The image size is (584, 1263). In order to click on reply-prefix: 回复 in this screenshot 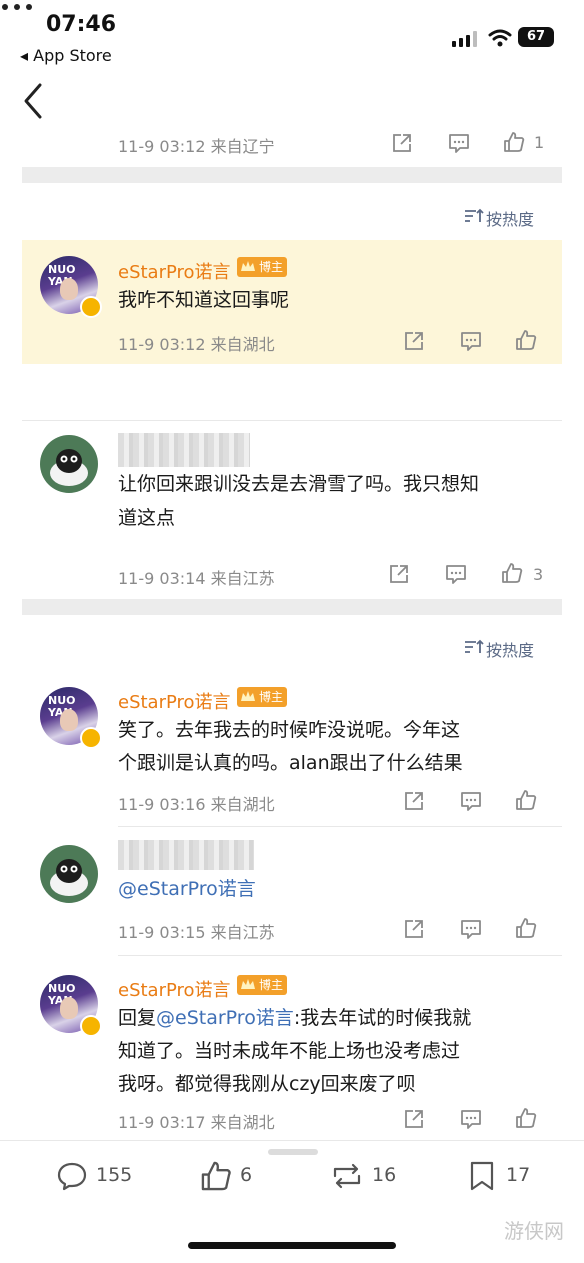, I will do `click(137, 1018)`.